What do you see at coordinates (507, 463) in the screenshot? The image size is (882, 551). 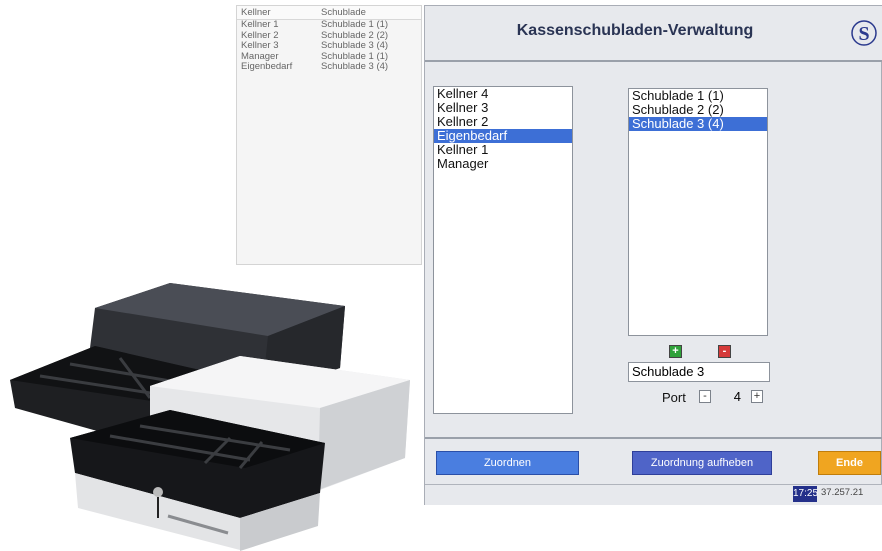 I see `assign-button: Zuordnen` at bounding box center [507, 463].